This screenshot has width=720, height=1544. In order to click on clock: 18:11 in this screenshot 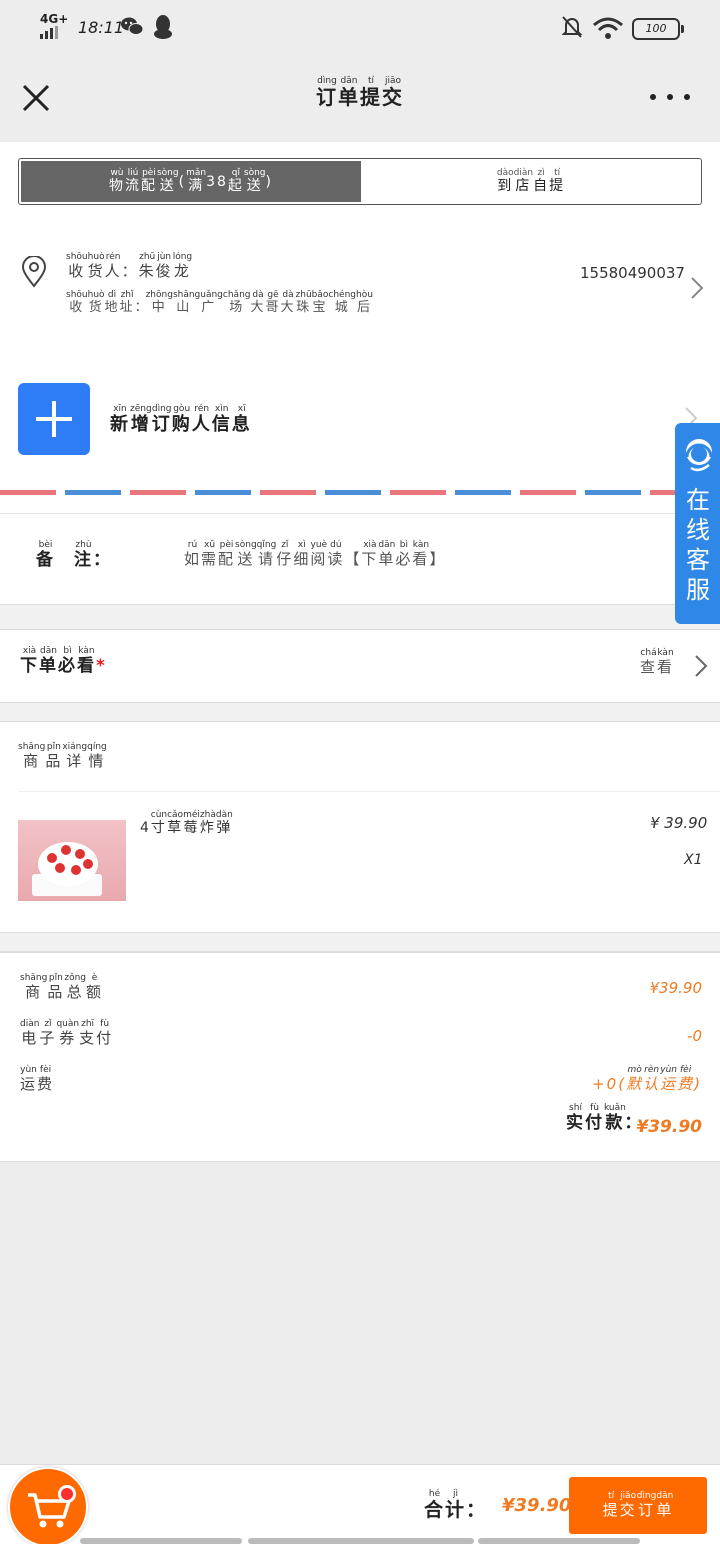, I will do `click(101, 27)`.